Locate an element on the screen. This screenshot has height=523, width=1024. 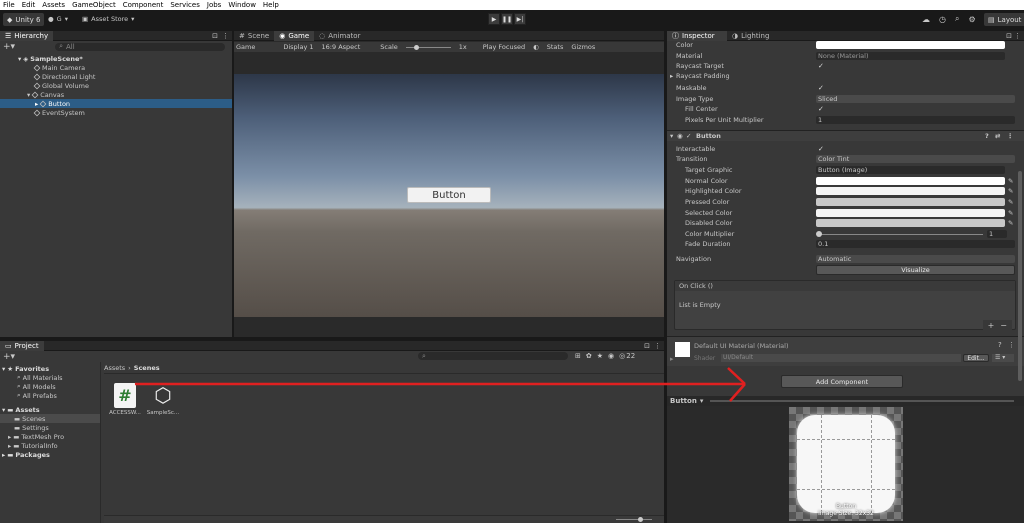
arrow-head-upper is located at coordinates (736, 376).